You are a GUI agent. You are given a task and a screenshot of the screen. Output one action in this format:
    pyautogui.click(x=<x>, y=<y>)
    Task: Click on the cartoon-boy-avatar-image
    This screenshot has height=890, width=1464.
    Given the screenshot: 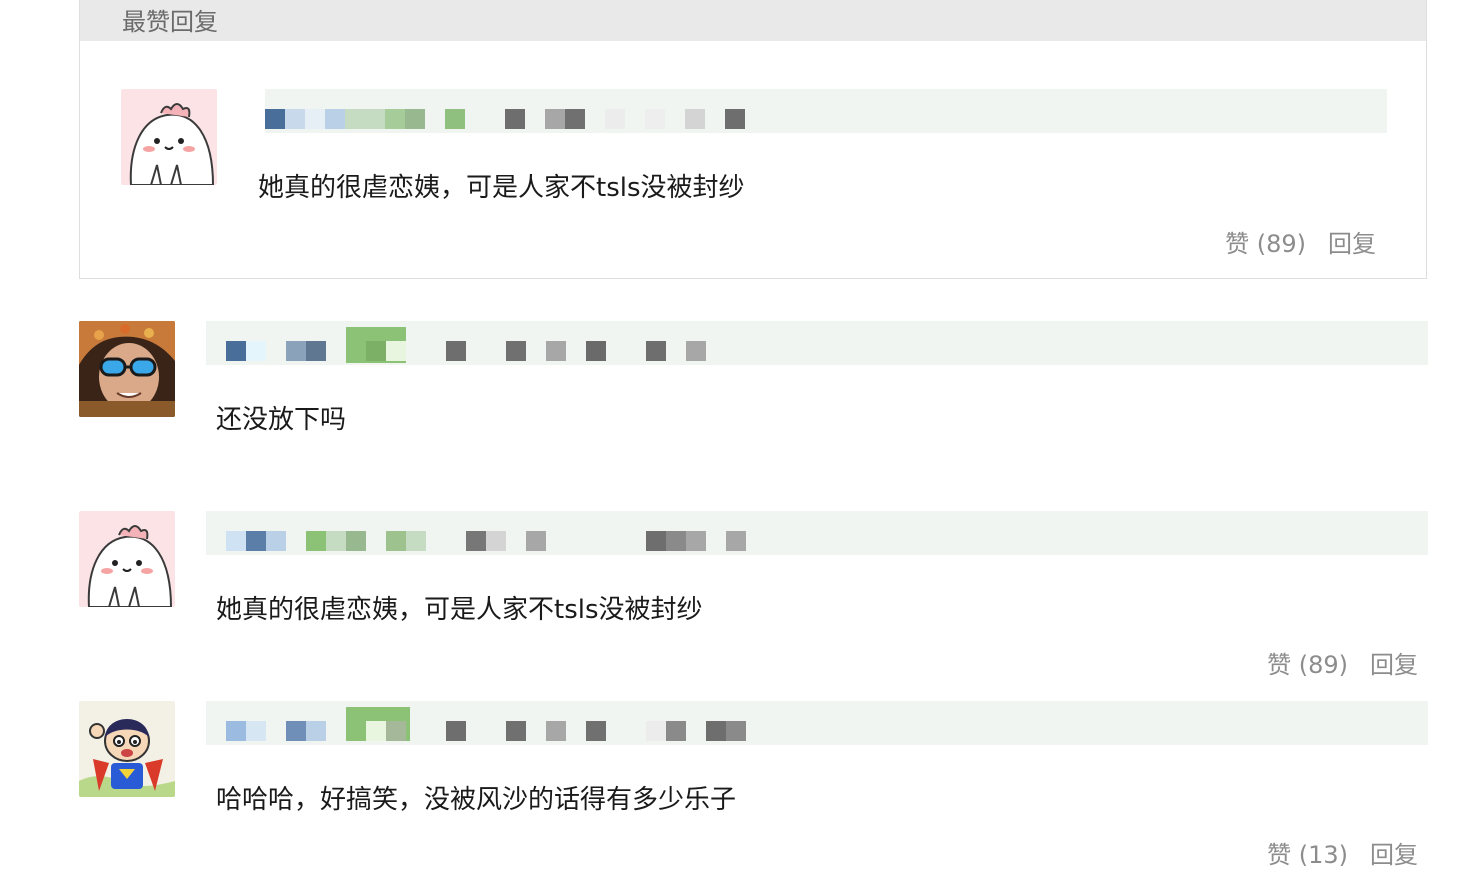 What is the action you would take?
    pyautogui.click(x=127, y=749)
    